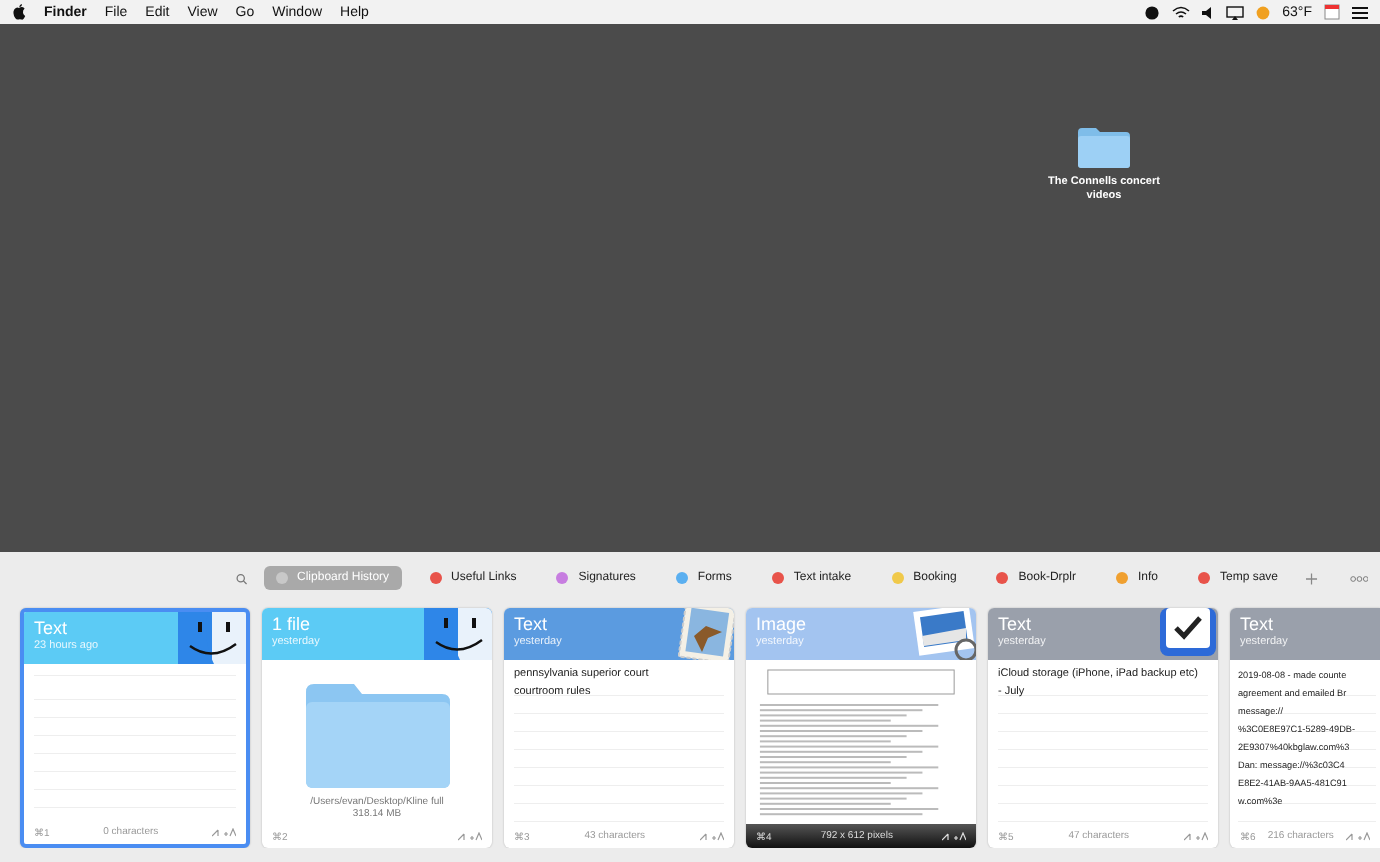 The width and height of the screenshot is (1380, 862). What do you see at coordinates (1208, 12) in the screenshot?
I see `volume-icon` at bounding box center [1208, 12].